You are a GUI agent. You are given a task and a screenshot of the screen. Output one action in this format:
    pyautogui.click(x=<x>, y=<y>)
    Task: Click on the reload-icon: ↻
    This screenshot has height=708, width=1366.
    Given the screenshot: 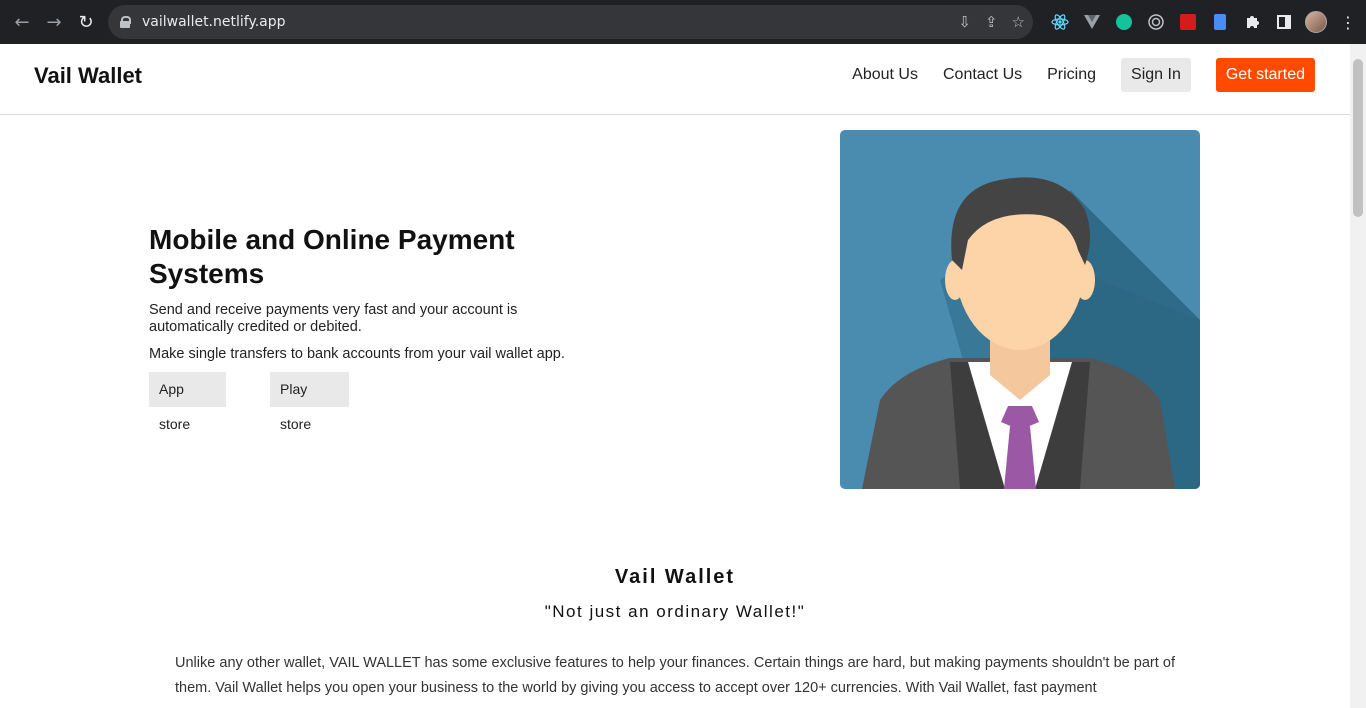 What is the action you would take?
    pyautogui.click(x=86, y=22)
    